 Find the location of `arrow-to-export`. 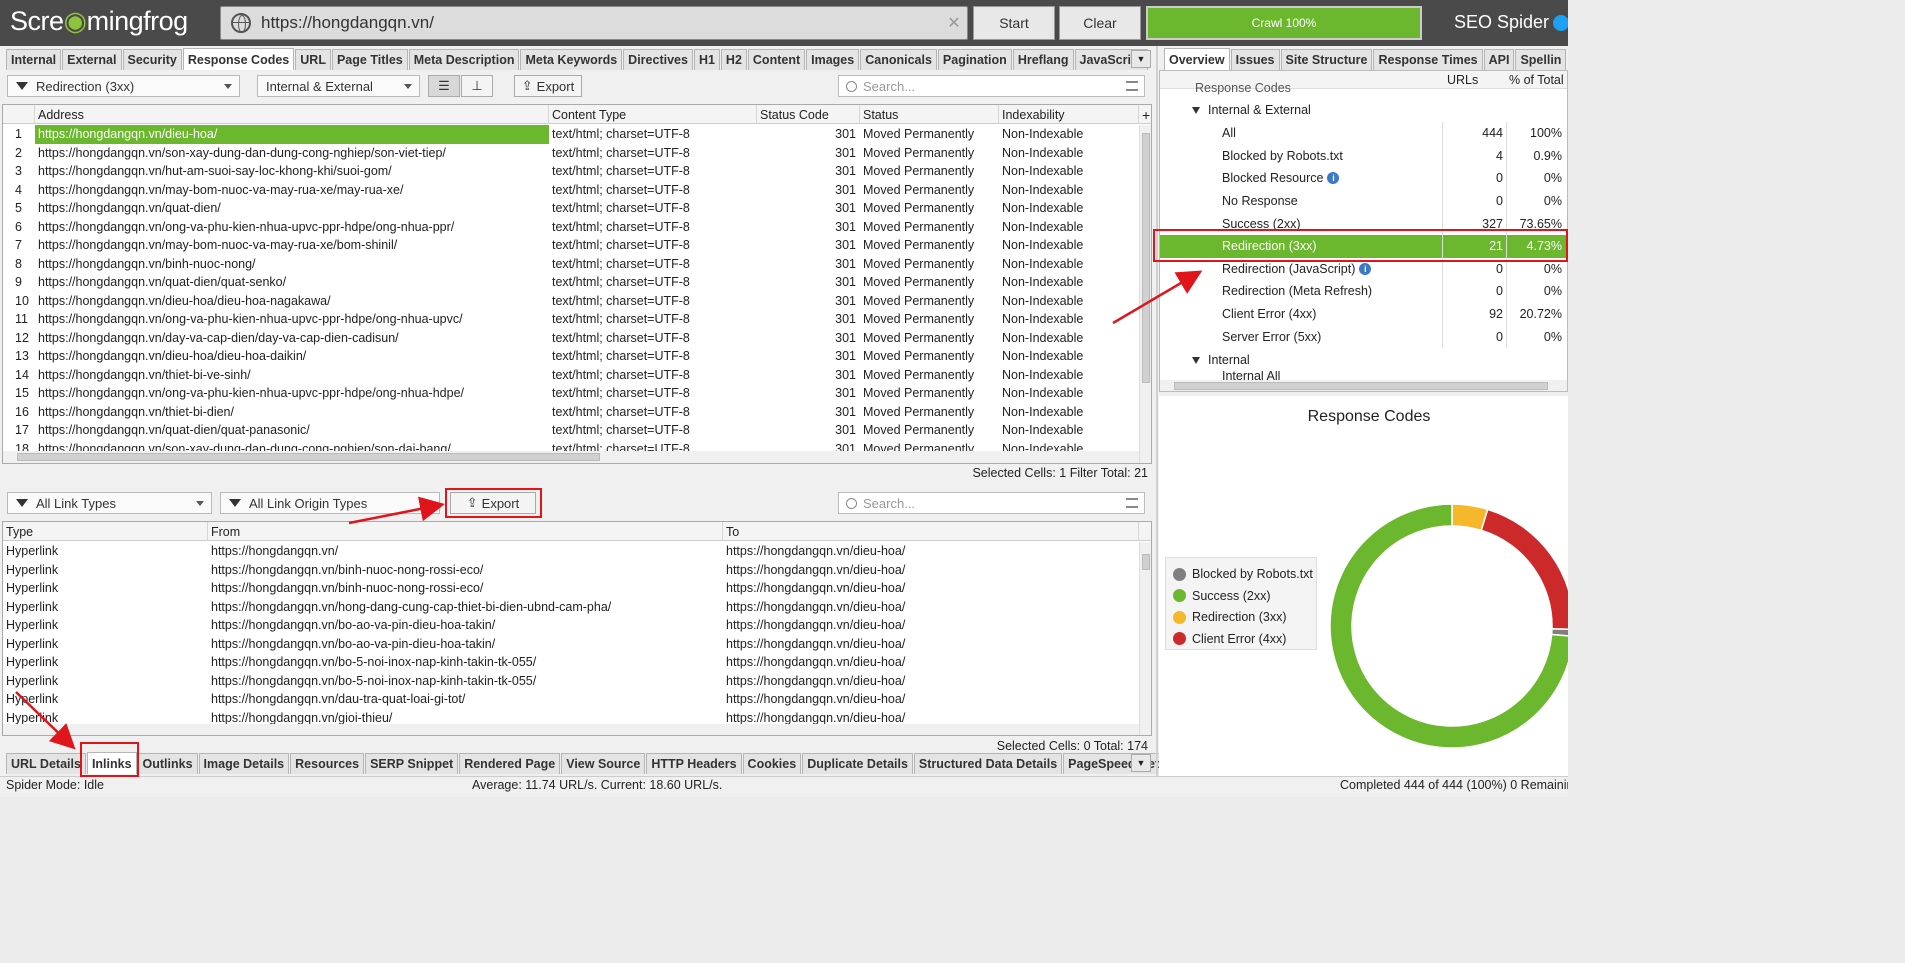

arrow-to-export is located at coordinates (396, 510).